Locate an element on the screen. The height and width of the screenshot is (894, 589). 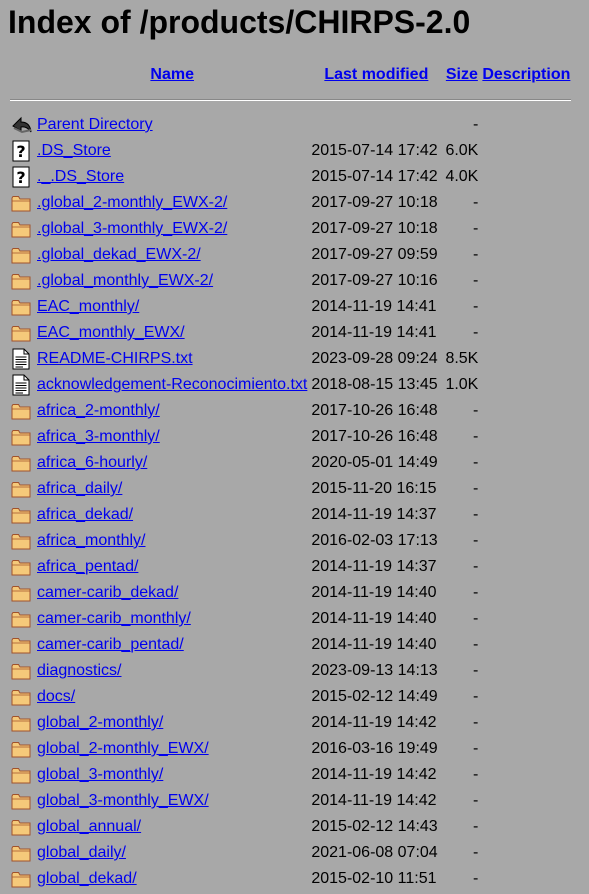
file-link: EAC_monthly/ is located at coordinates (88, 306).